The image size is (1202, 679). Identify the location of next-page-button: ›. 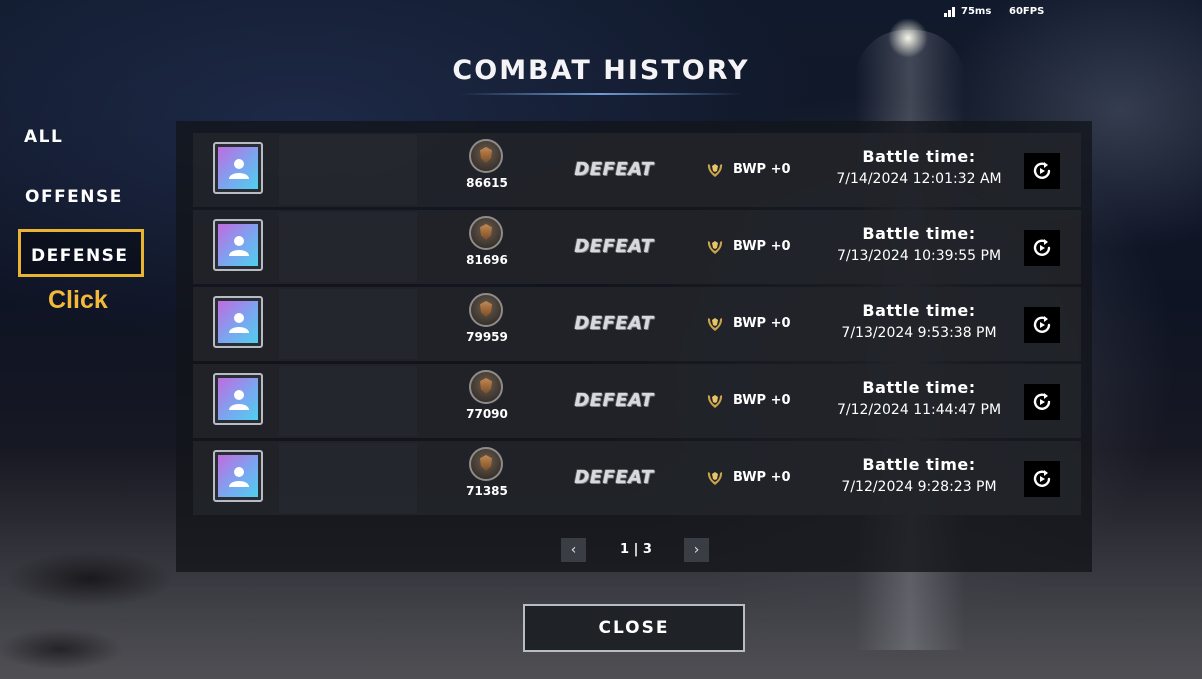
(696, 550).